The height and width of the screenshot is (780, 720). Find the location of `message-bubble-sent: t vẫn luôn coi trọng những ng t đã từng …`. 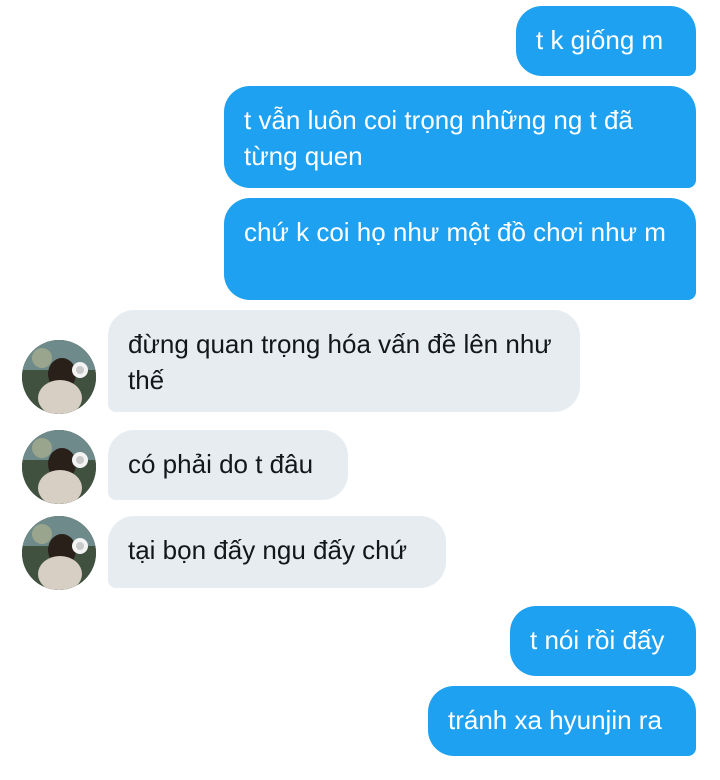

message-bubble-sent: t vẫn luôn coi trọng những ng t đã từng … is located at coordinates (460, 137).